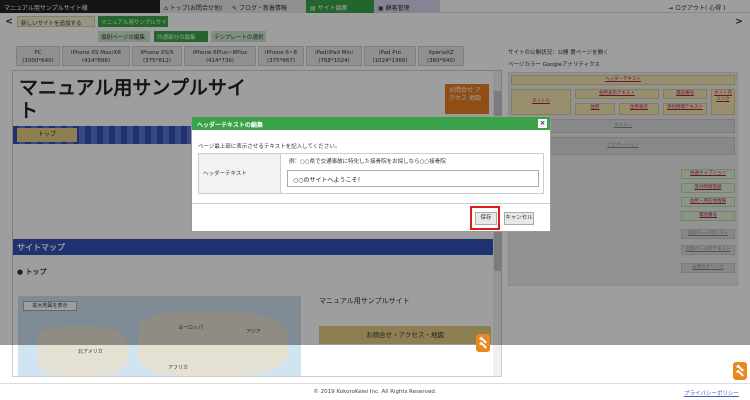  Describe the element at coordinates (230, 125) in the screenshot. I see `dialog-title: ヘッダーテキストの編集` at that location.